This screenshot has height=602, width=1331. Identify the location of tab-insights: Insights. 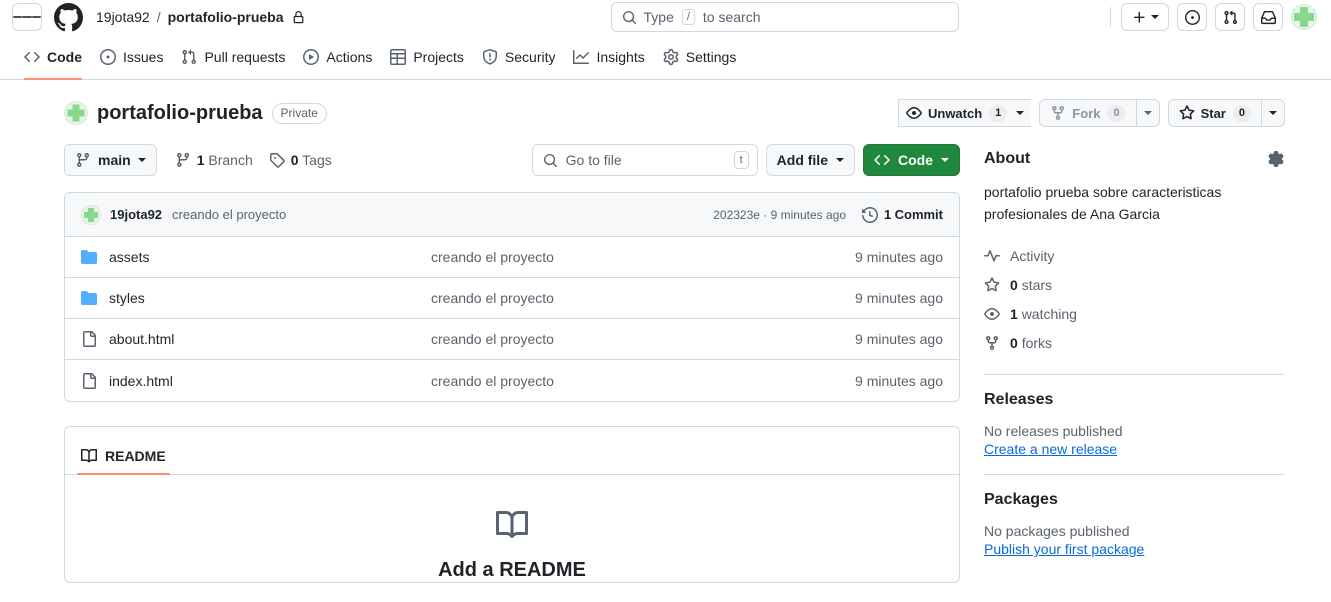
(608, 62).